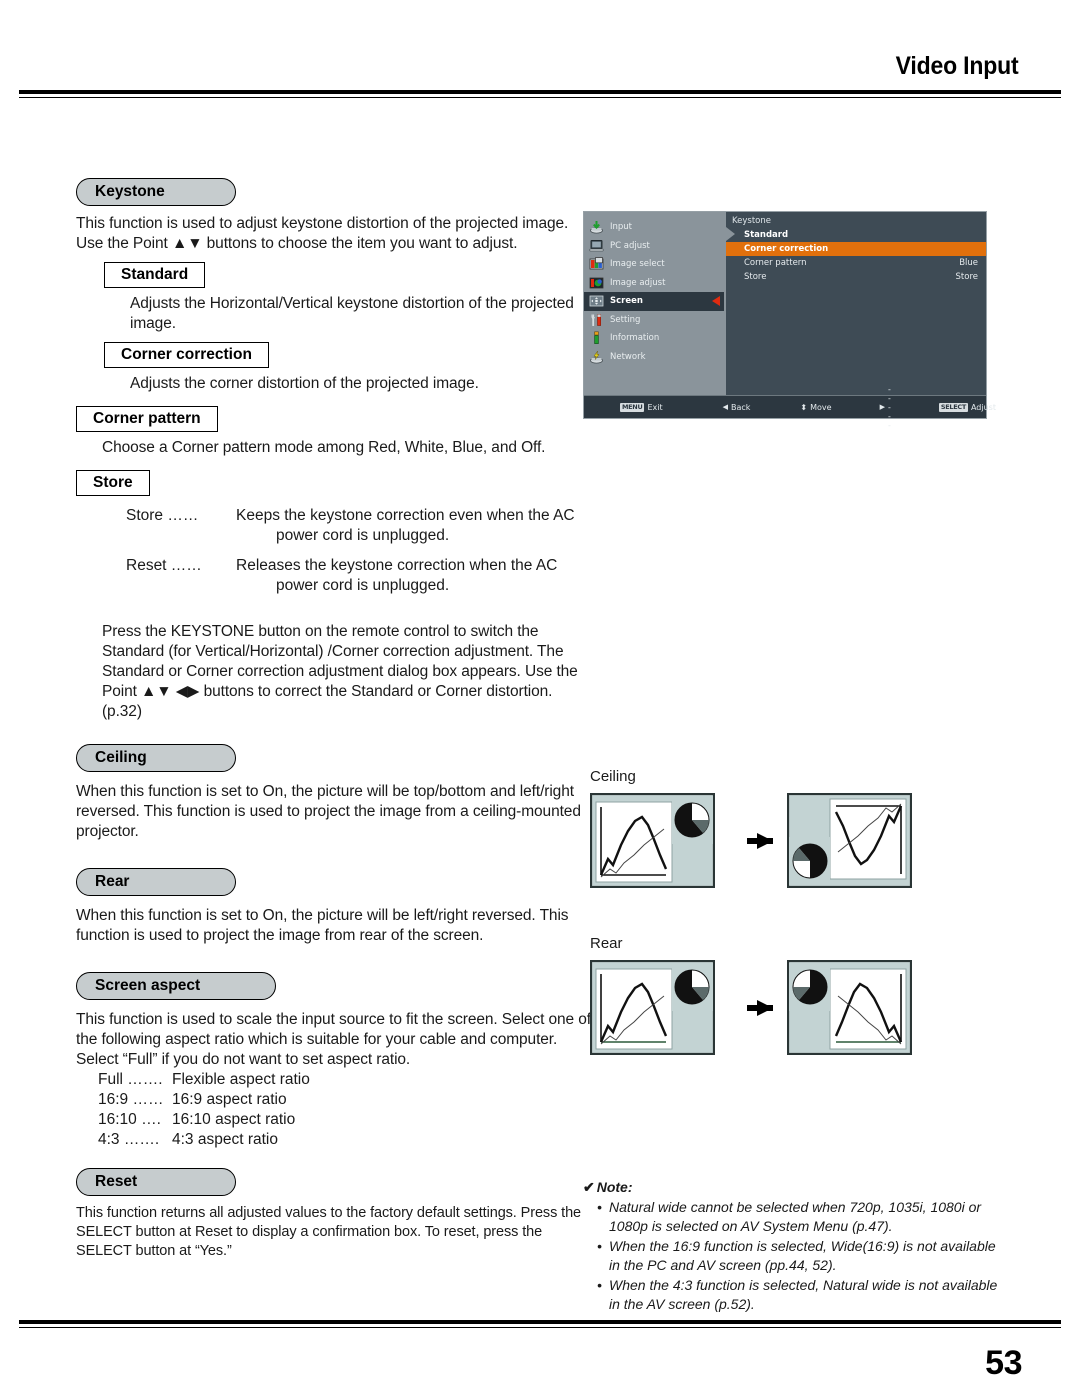 Image resolution: width=1080 pixels, height=1397 pixels. What do you see at coordinates (625, 319) in the screenshot?
I see `osd-sidebar-label: Setting` at bounding box center [625, 319].